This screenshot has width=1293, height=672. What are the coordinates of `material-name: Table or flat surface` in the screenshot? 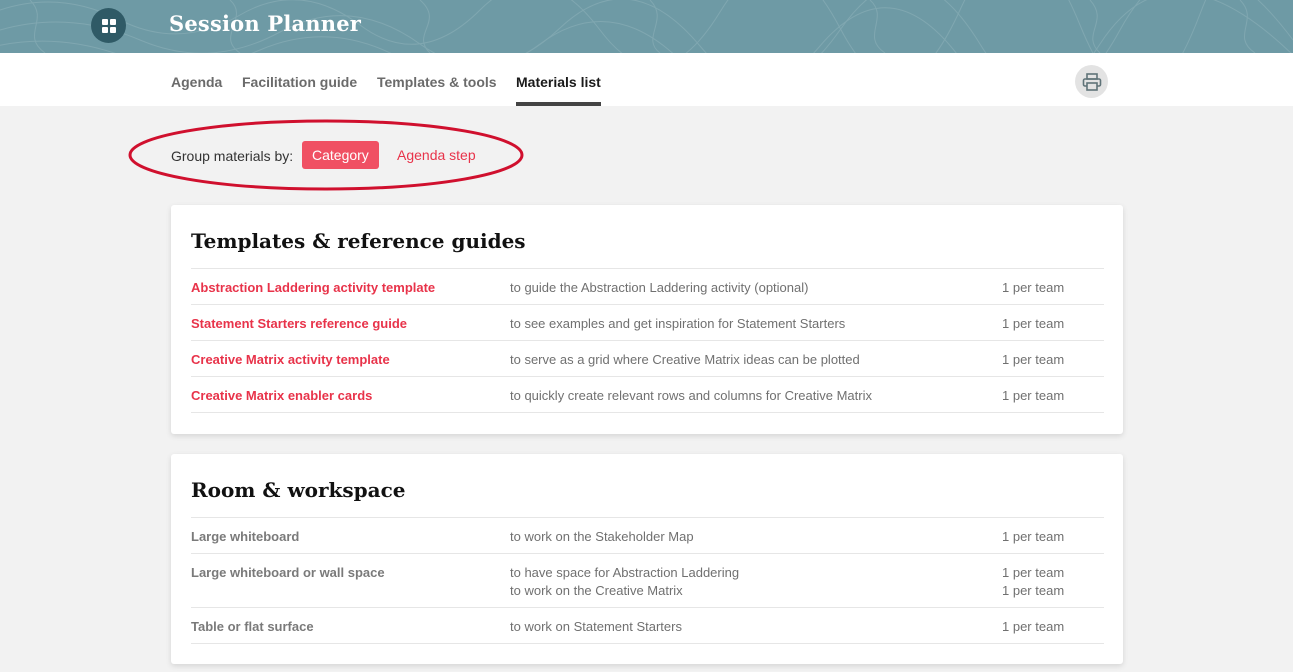 It's located at (252, 626).